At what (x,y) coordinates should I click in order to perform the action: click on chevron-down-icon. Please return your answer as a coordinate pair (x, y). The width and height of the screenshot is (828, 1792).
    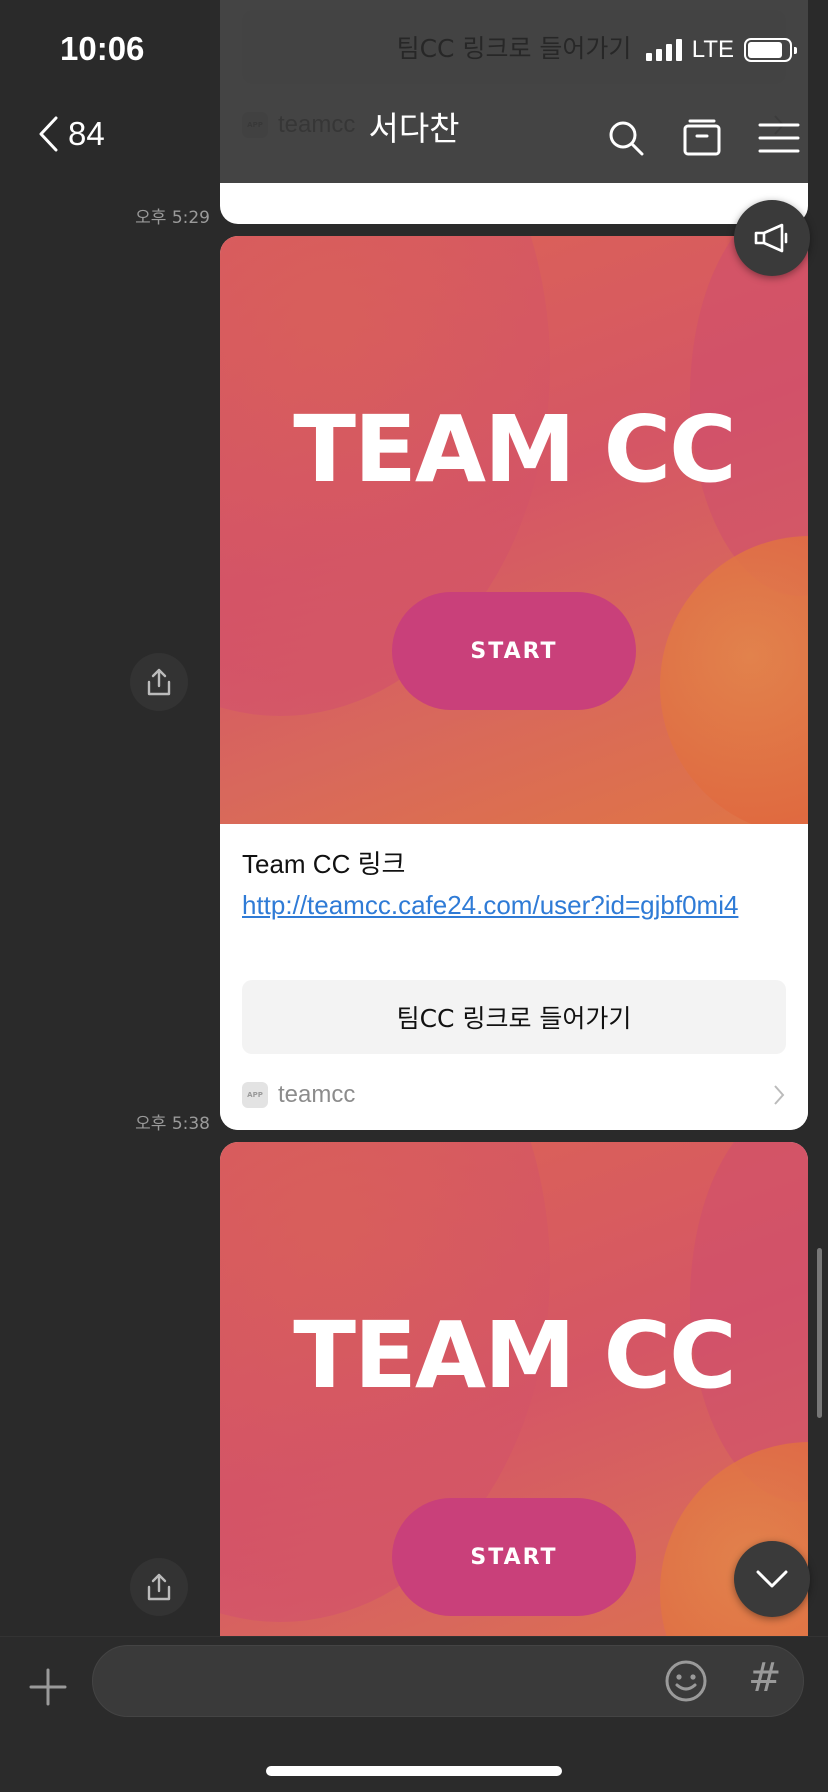
    Looking at the image, I should click on (772, 1579).